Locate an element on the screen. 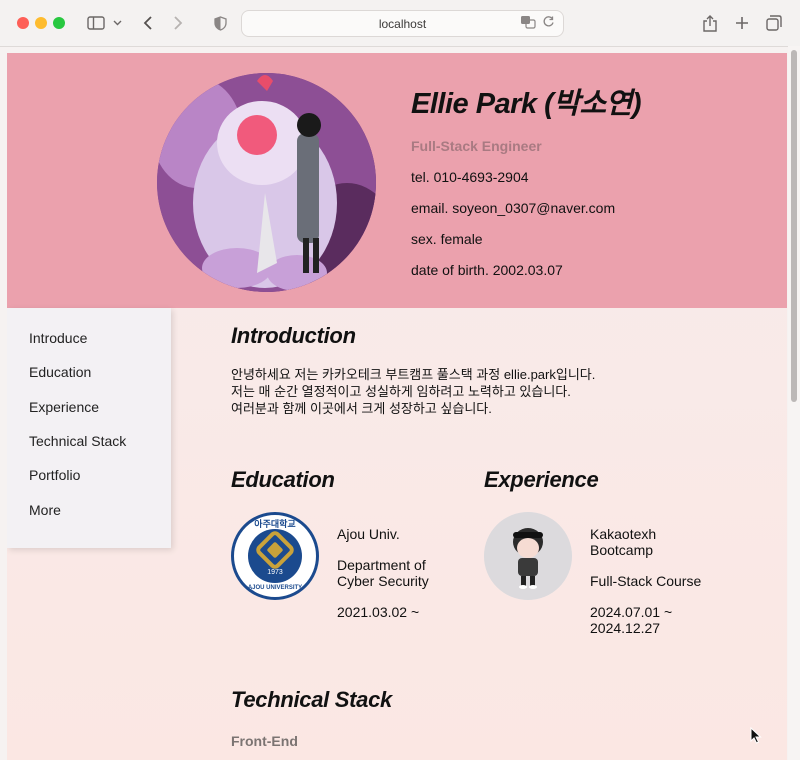 The image size is (800, 760). frontend-subheading: Front-End is located at coordinates (264, 741).